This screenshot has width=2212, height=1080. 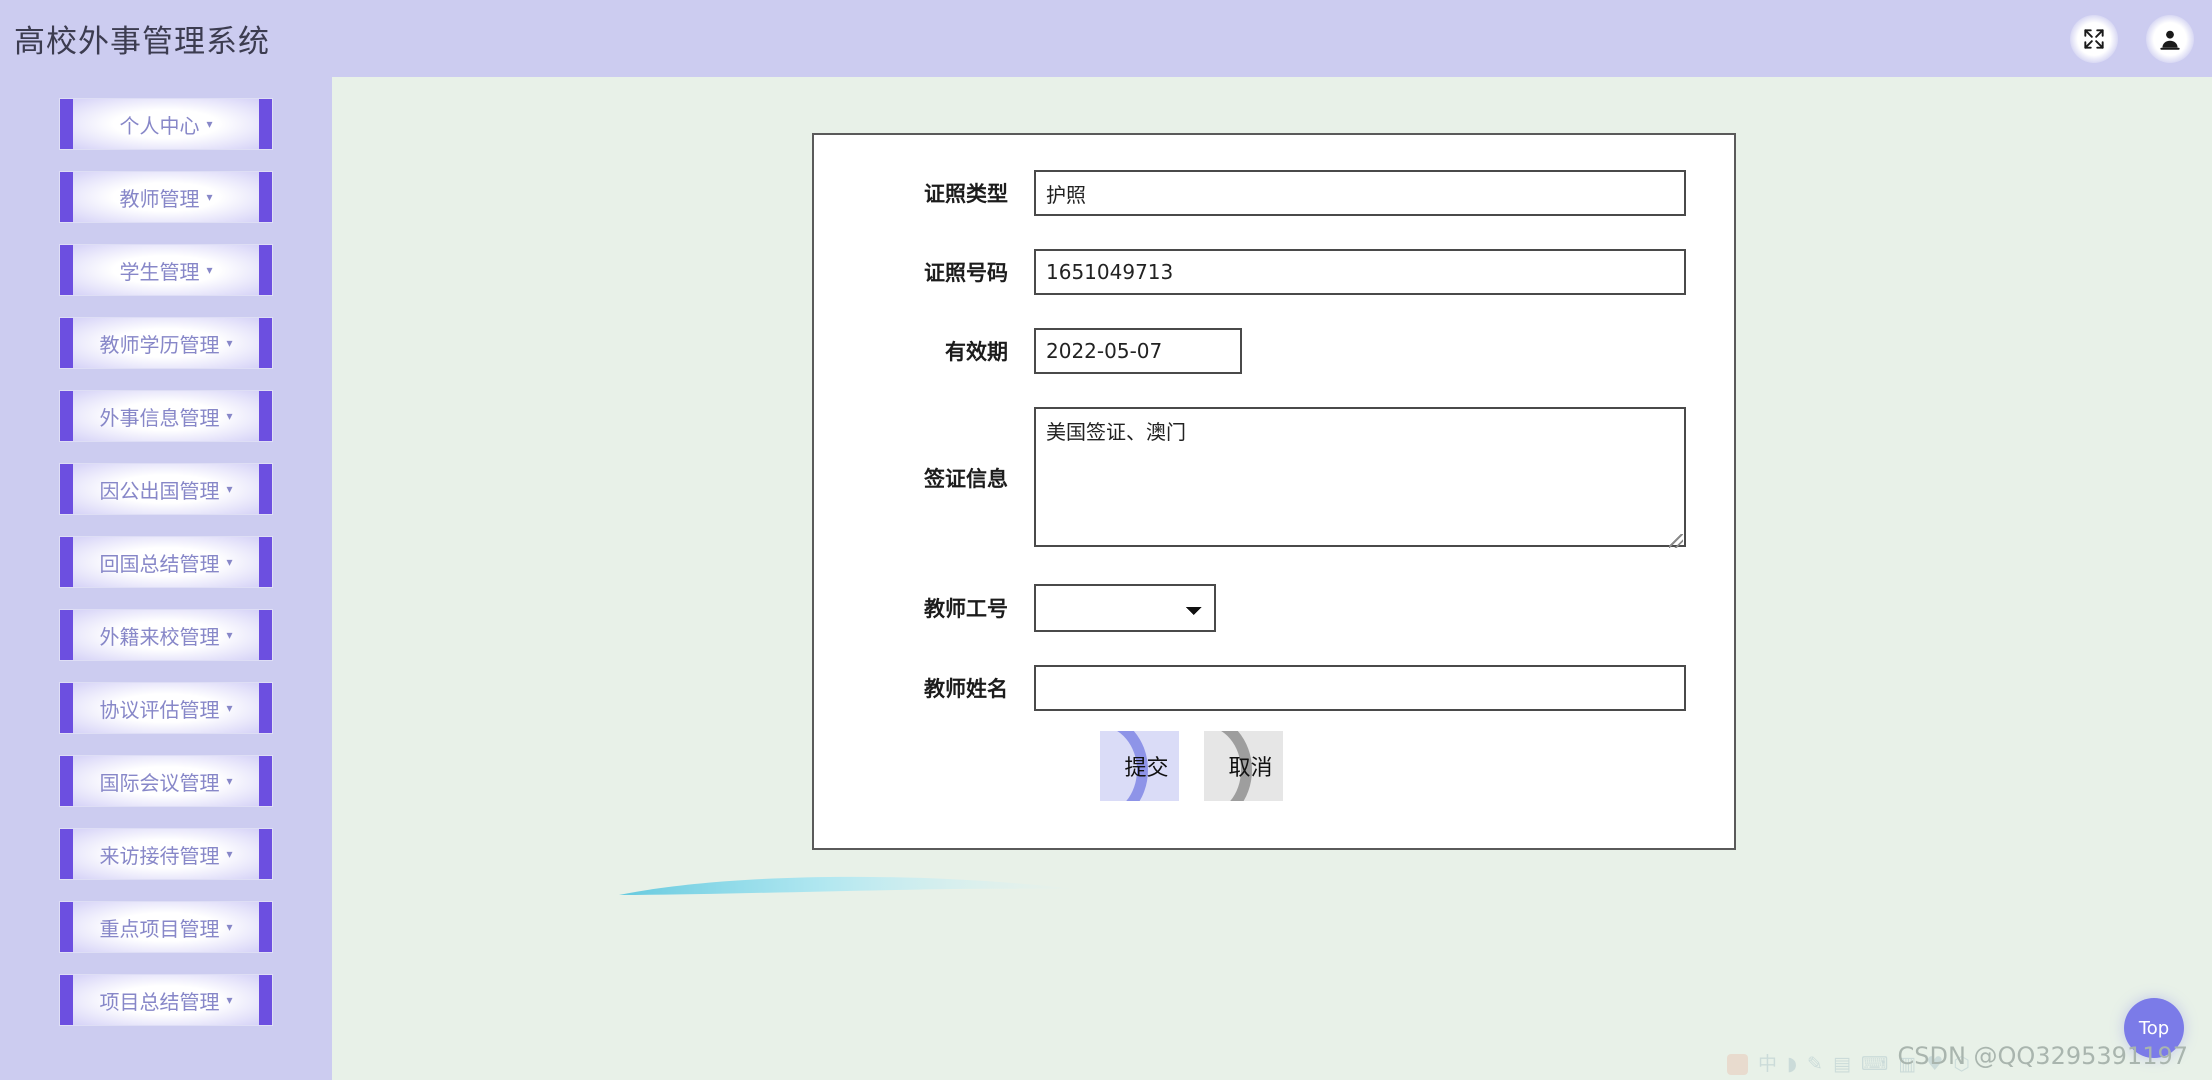 I want to click on header-actions, so click(x=2132, y=38).